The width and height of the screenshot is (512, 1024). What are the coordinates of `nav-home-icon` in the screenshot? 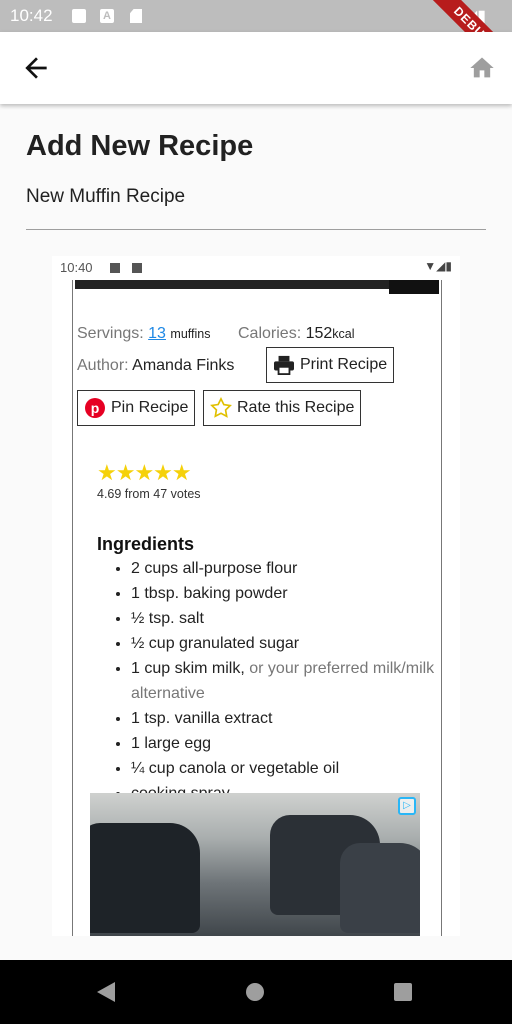 It's located at (255, 992).